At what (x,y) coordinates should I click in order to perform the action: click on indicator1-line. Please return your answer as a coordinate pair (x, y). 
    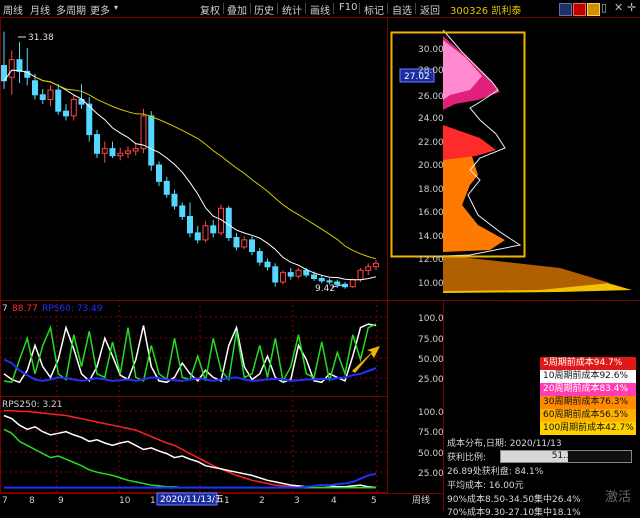
    Looking at the image, I should click on (190, 353).